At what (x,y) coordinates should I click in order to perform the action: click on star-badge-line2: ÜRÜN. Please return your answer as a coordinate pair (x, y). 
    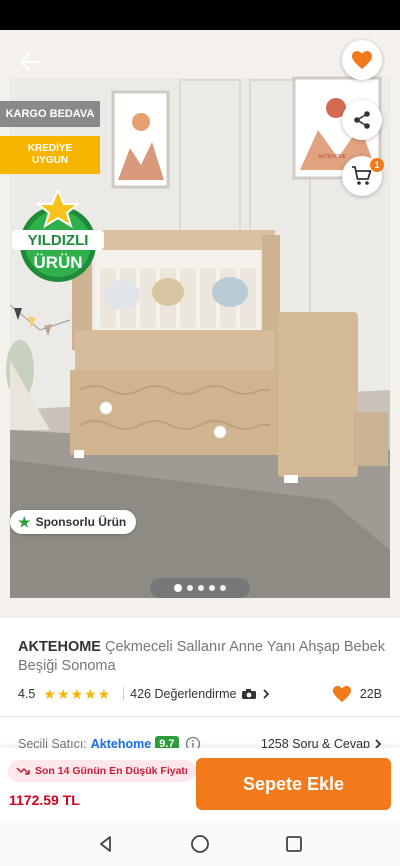
    Looking at the image, I should click on (57, 262).